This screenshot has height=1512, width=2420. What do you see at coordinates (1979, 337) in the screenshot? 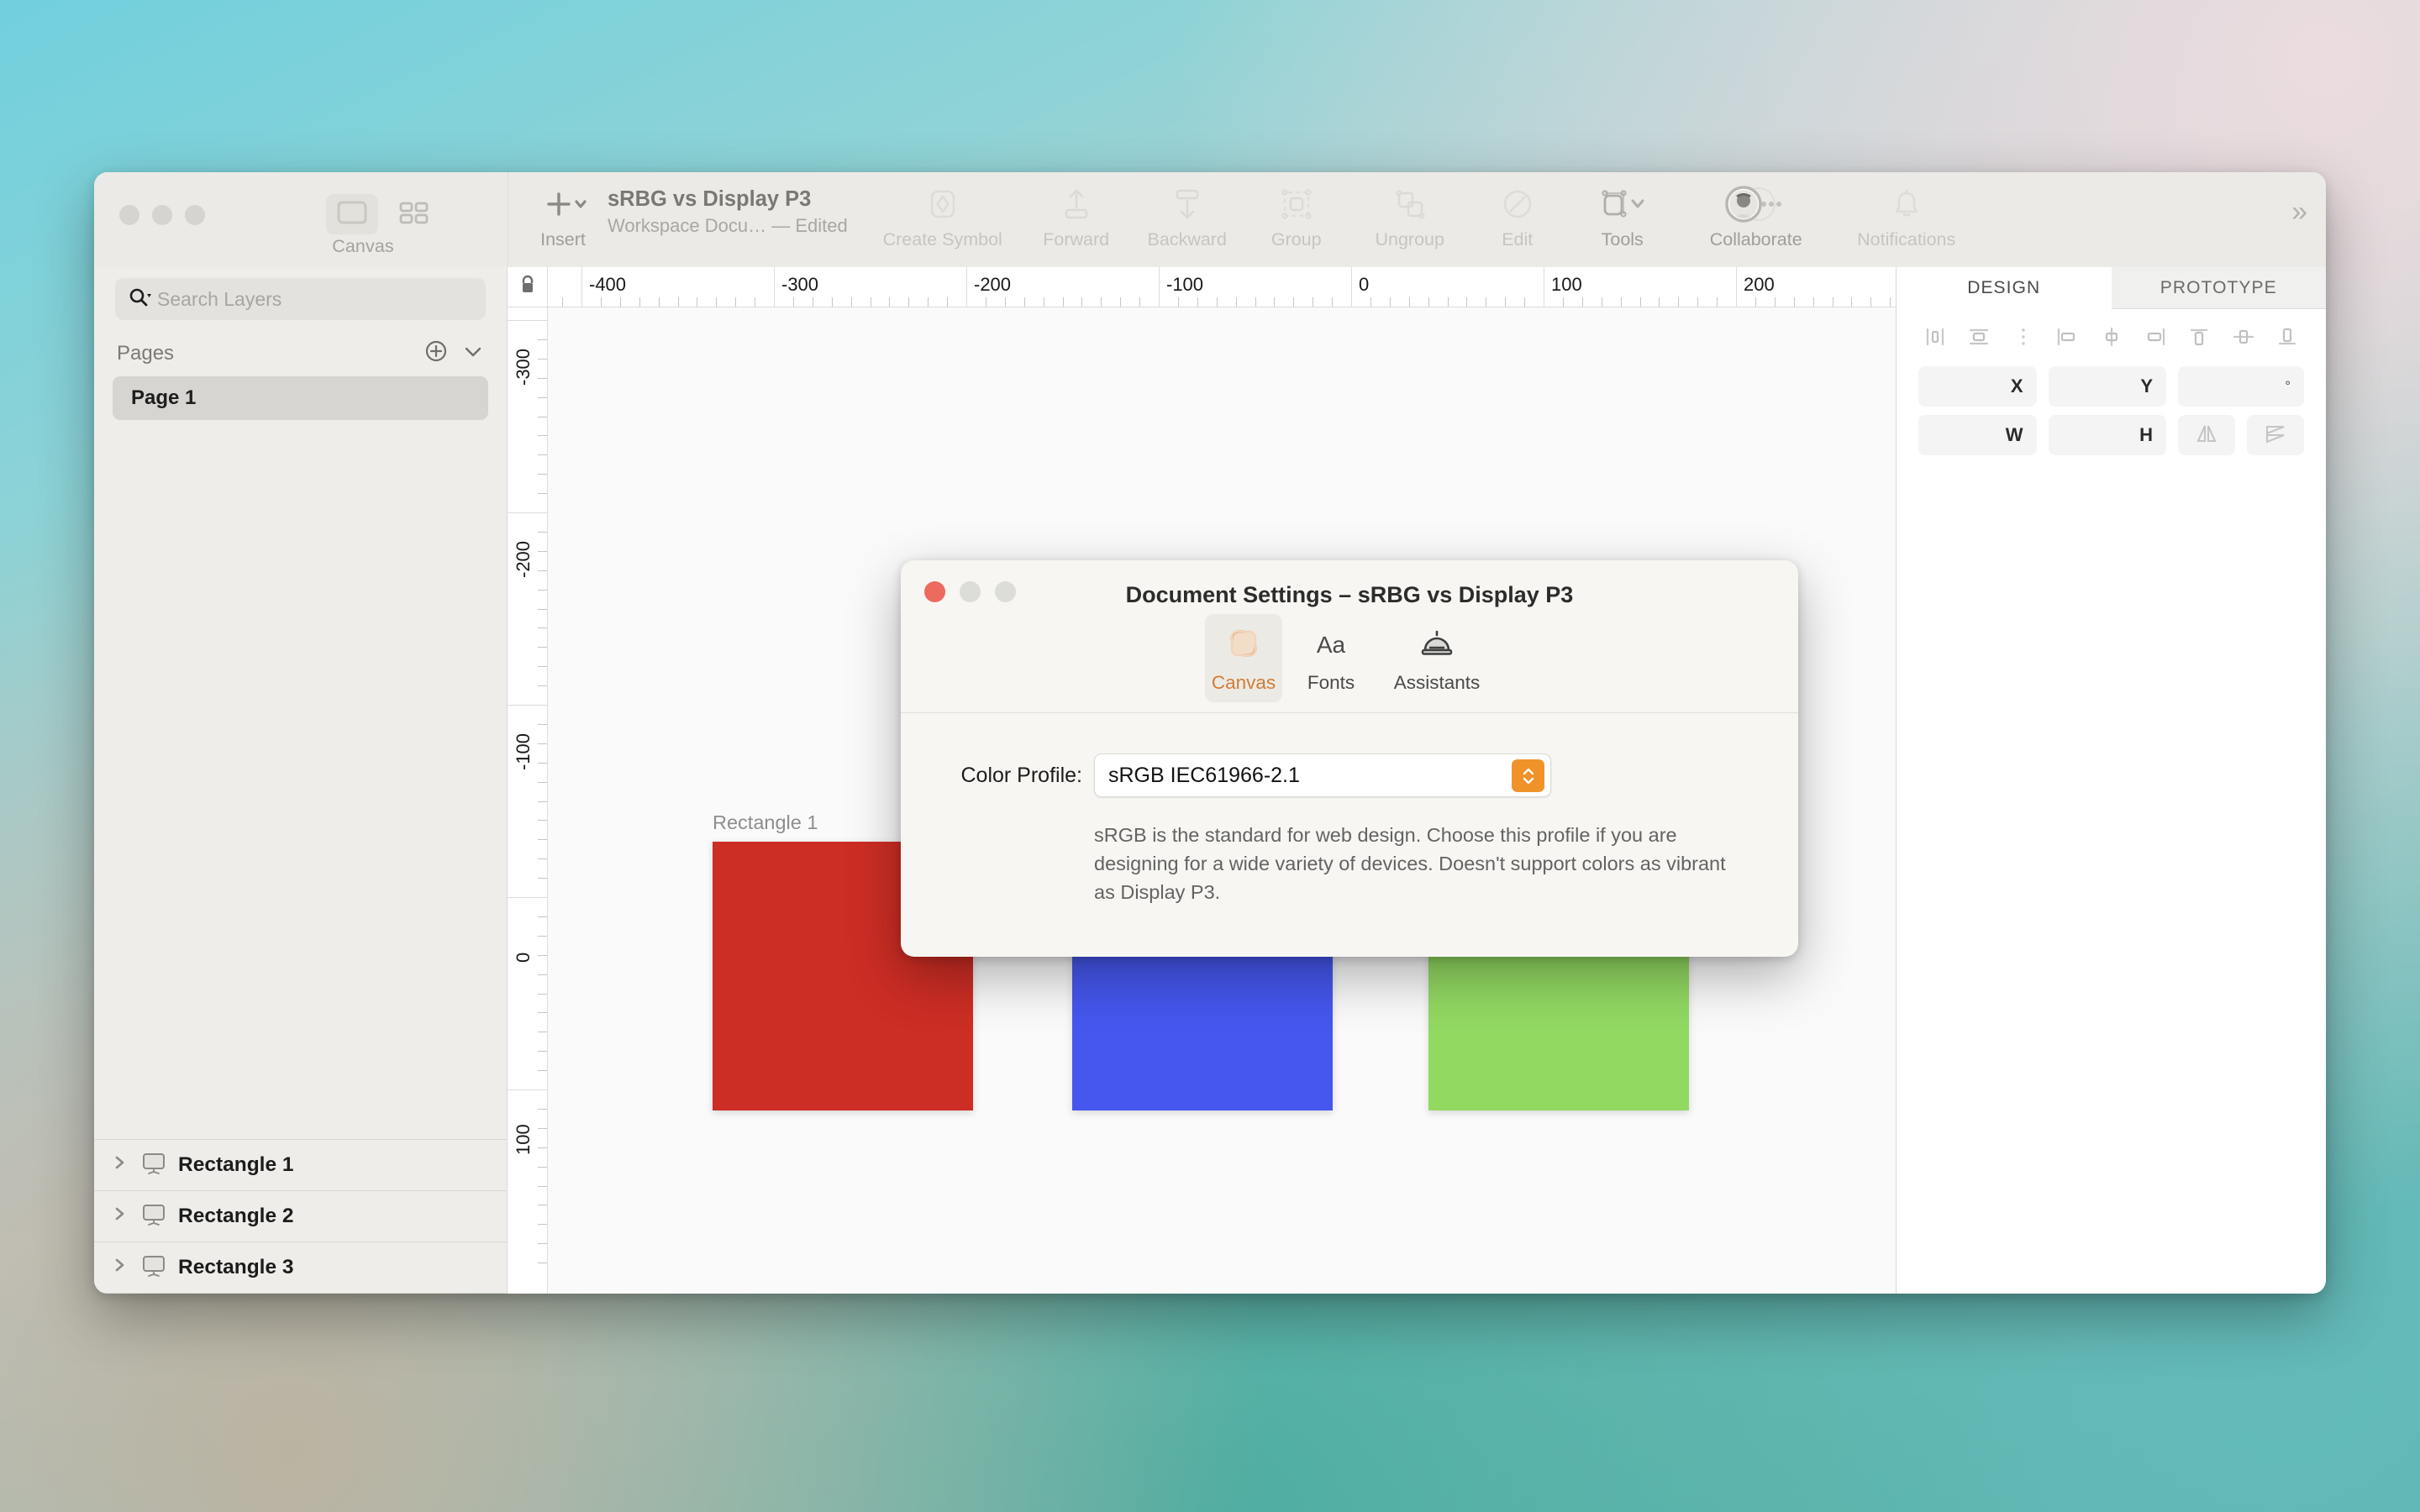
I see `align-center-horizontal-icon` at bounding box center [1979, 337].